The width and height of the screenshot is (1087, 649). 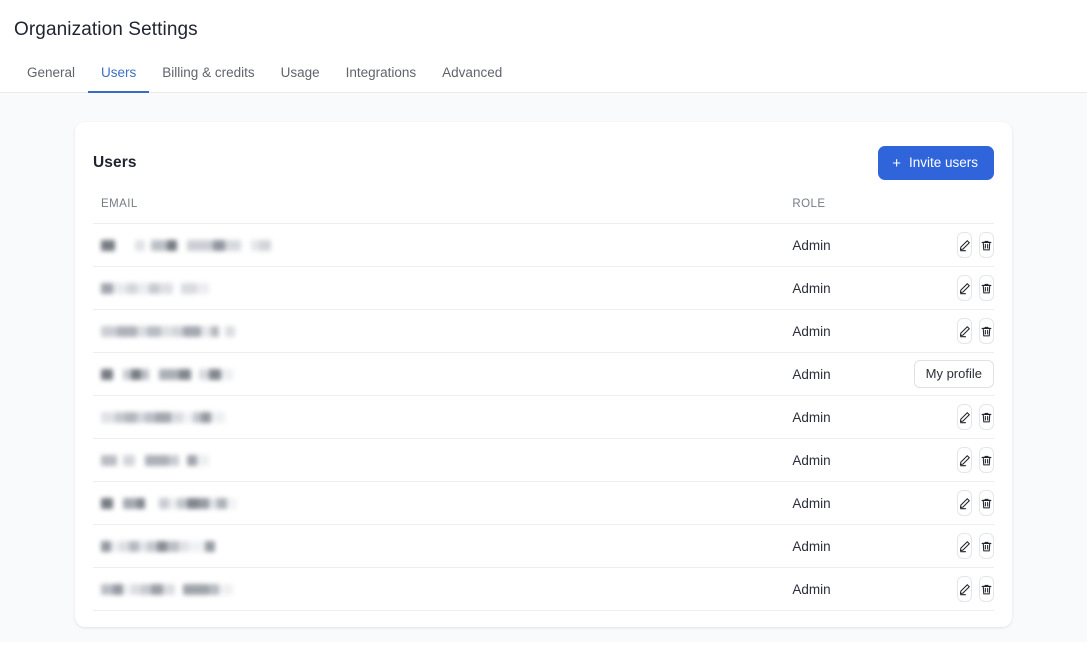 I want to click on tab-general: General, so click(x=51, y=75).